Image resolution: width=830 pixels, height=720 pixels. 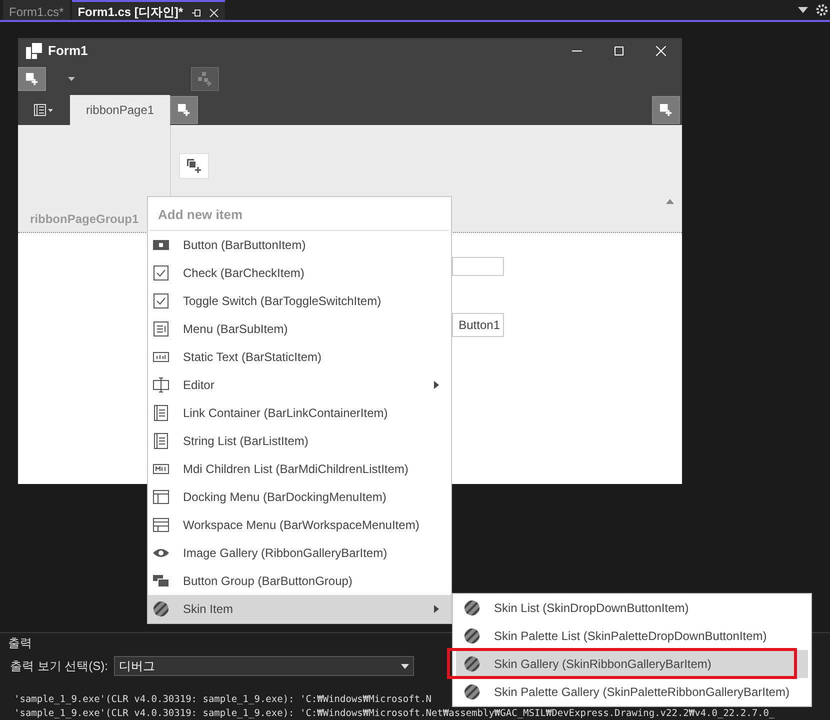 I want to click on menu-item: Static Text (BarStaticItem), so click(x=299, y=357).